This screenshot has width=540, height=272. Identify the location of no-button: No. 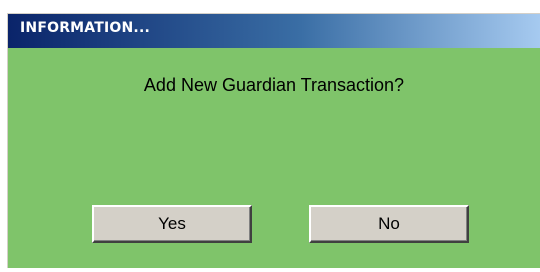
(389, 224).